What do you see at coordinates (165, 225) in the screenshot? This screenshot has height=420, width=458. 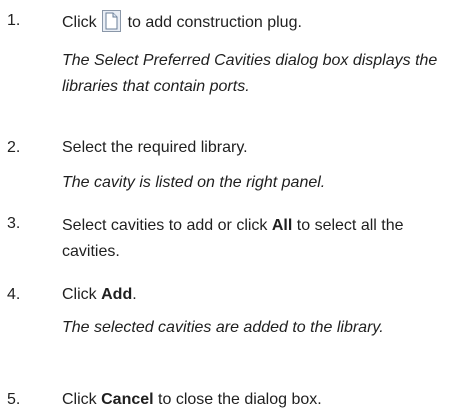 I see `step-text-pre: Select cavities to add or click` at bounding box center [165, 225].